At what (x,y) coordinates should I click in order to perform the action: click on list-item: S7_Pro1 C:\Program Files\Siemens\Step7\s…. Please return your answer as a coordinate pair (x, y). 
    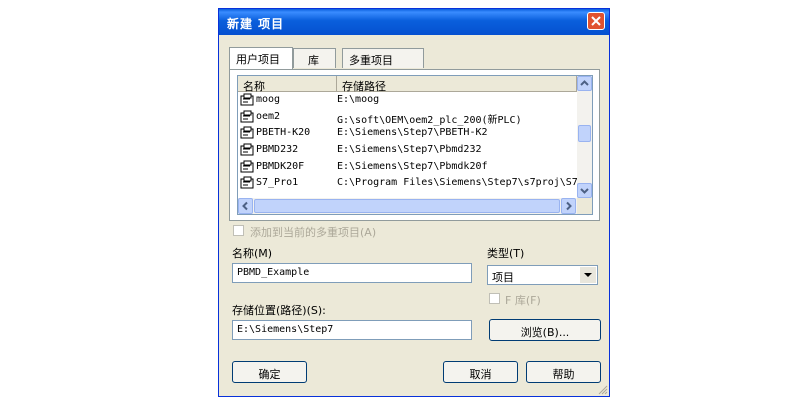
    Looking at the image, I should click on (408, 183).